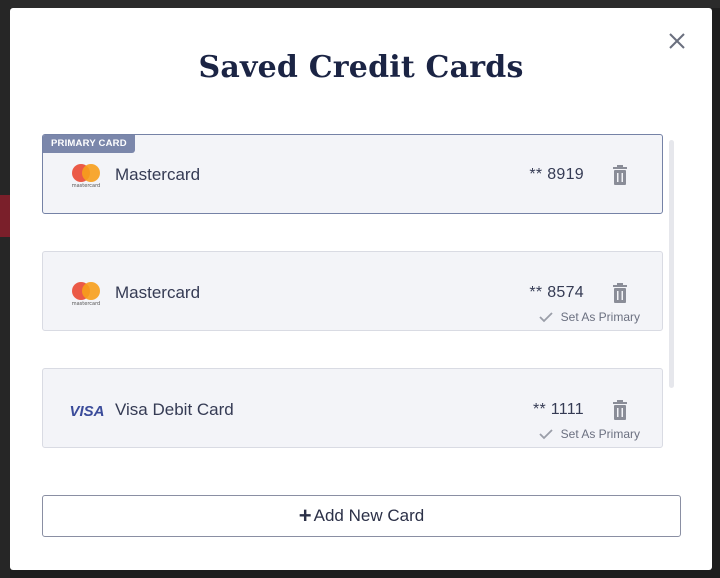 This screenshot has width=720, height=578. Describe the element at coordinates (369, 515) in the screenshot. I see `add-new-card-label: Add New Card` at that location.